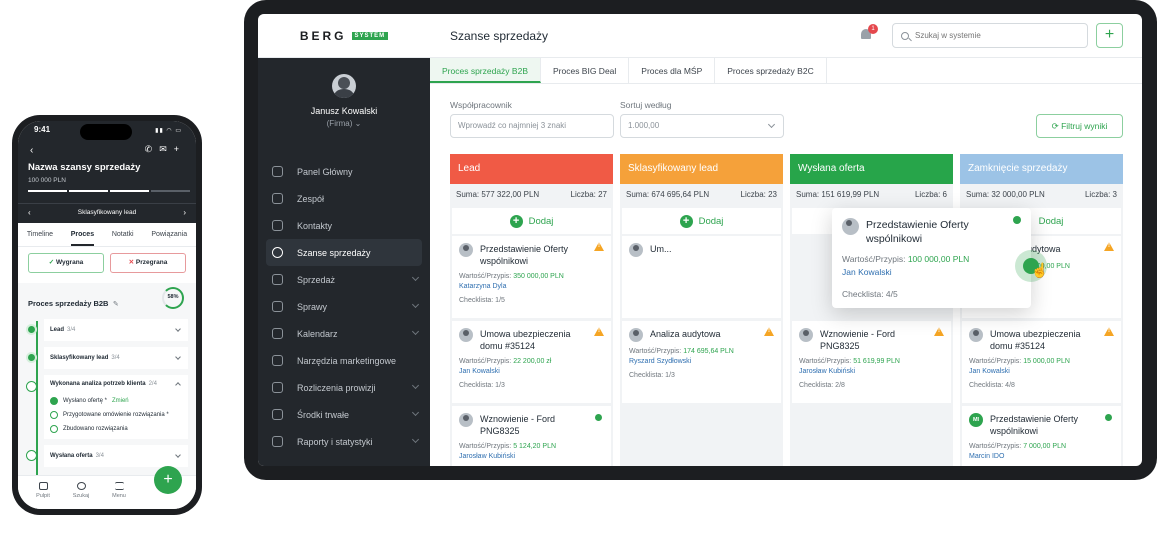 Image resolution: width=1157 pixels, height=537 pixels. Describe the element at coordinates (107, 358) in the screenshot. I see `step-row: Sklasyfikowany lead 3/4` at that location.